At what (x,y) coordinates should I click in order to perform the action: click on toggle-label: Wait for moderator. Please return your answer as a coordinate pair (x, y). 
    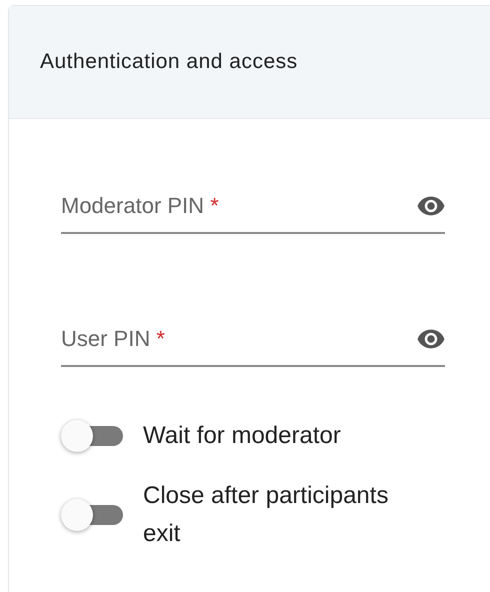
    Looking at the image, I should click on (242, 436).